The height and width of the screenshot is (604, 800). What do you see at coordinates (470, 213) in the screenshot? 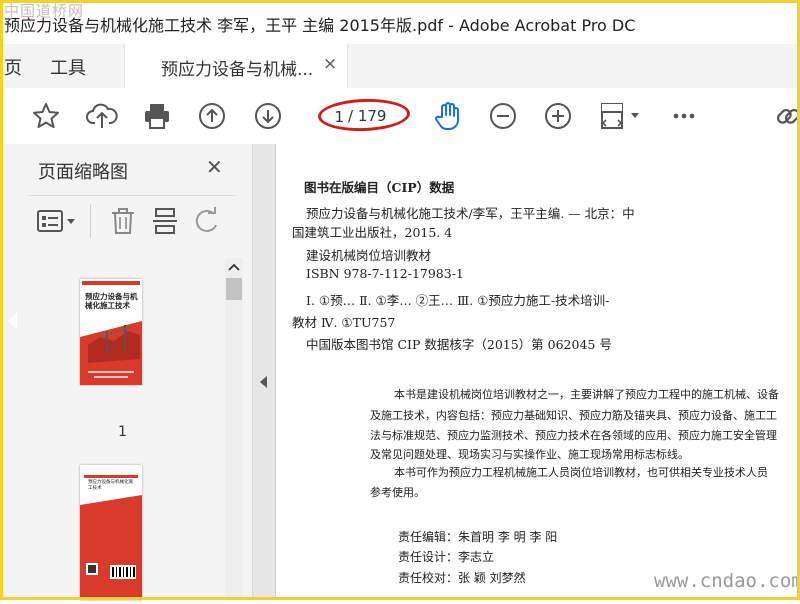
I see `cip-line-1: 预应力设备与机械化施工技术/李军，王平主编. — 北京：中` at bounding box center [470, 213].